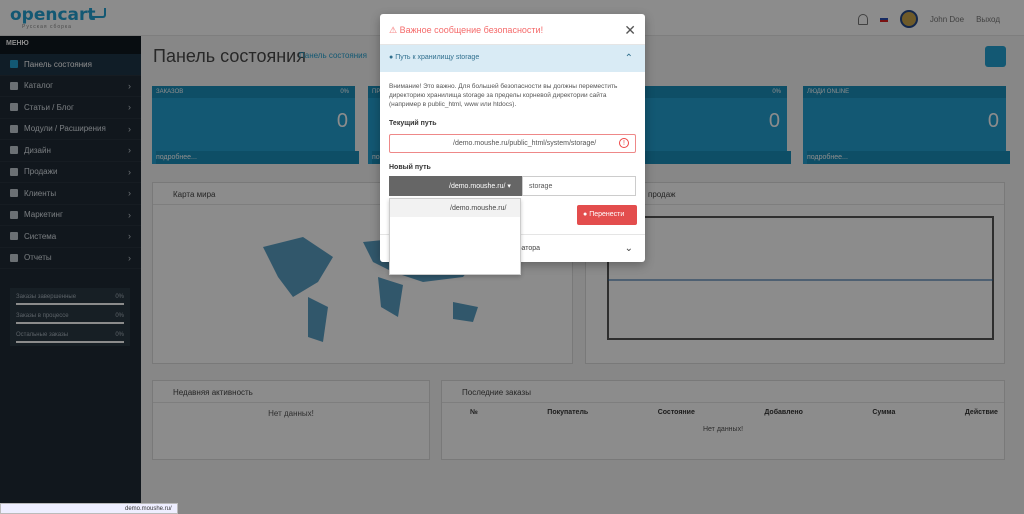  Describe the element at coordinates (89, 508) in the screenshot. I see `browser-status-url: demo.moushe.ru/` at that location.